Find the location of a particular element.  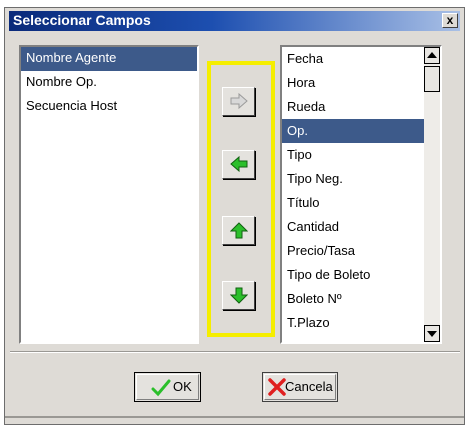

arrow-right-icon is located at coordinates (239, 101).